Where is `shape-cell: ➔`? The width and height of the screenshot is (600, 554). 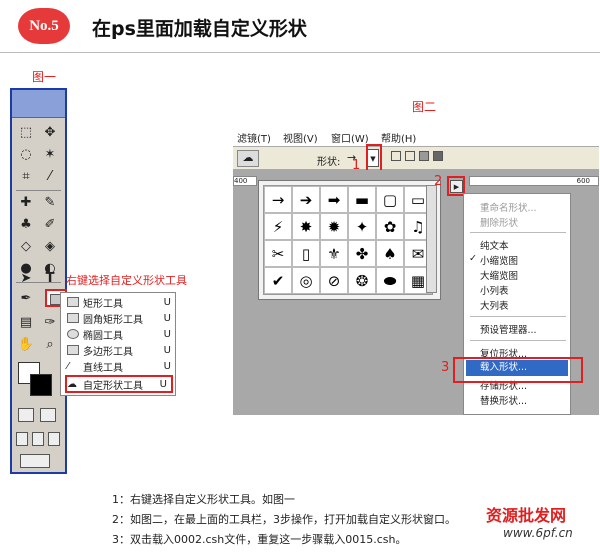
shape-cell: ➔ is located at coordinates (306, 199).